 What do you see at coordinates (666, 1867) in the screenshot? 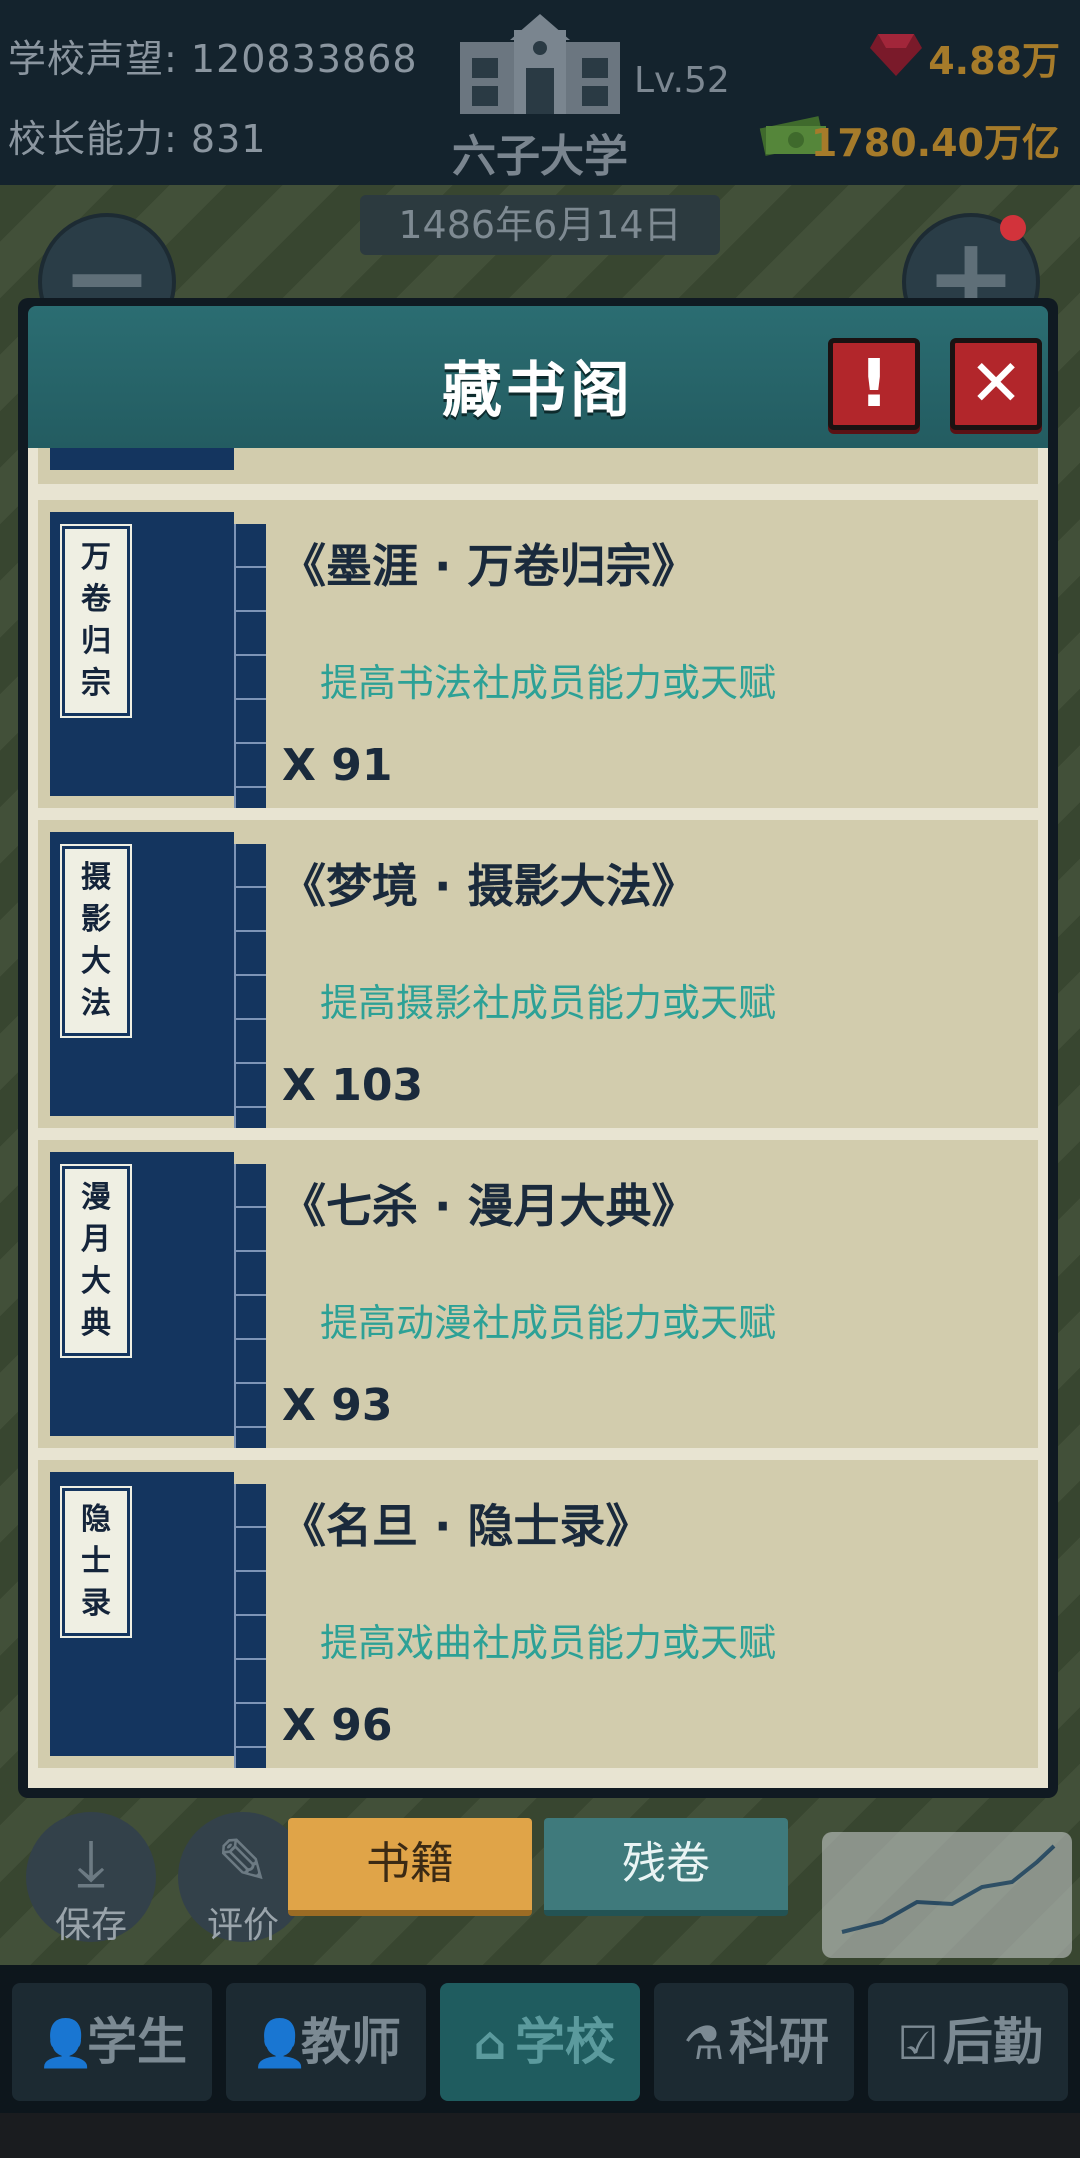
I see `tab-fragments: 残卷` at bounding box center [666, 1867].